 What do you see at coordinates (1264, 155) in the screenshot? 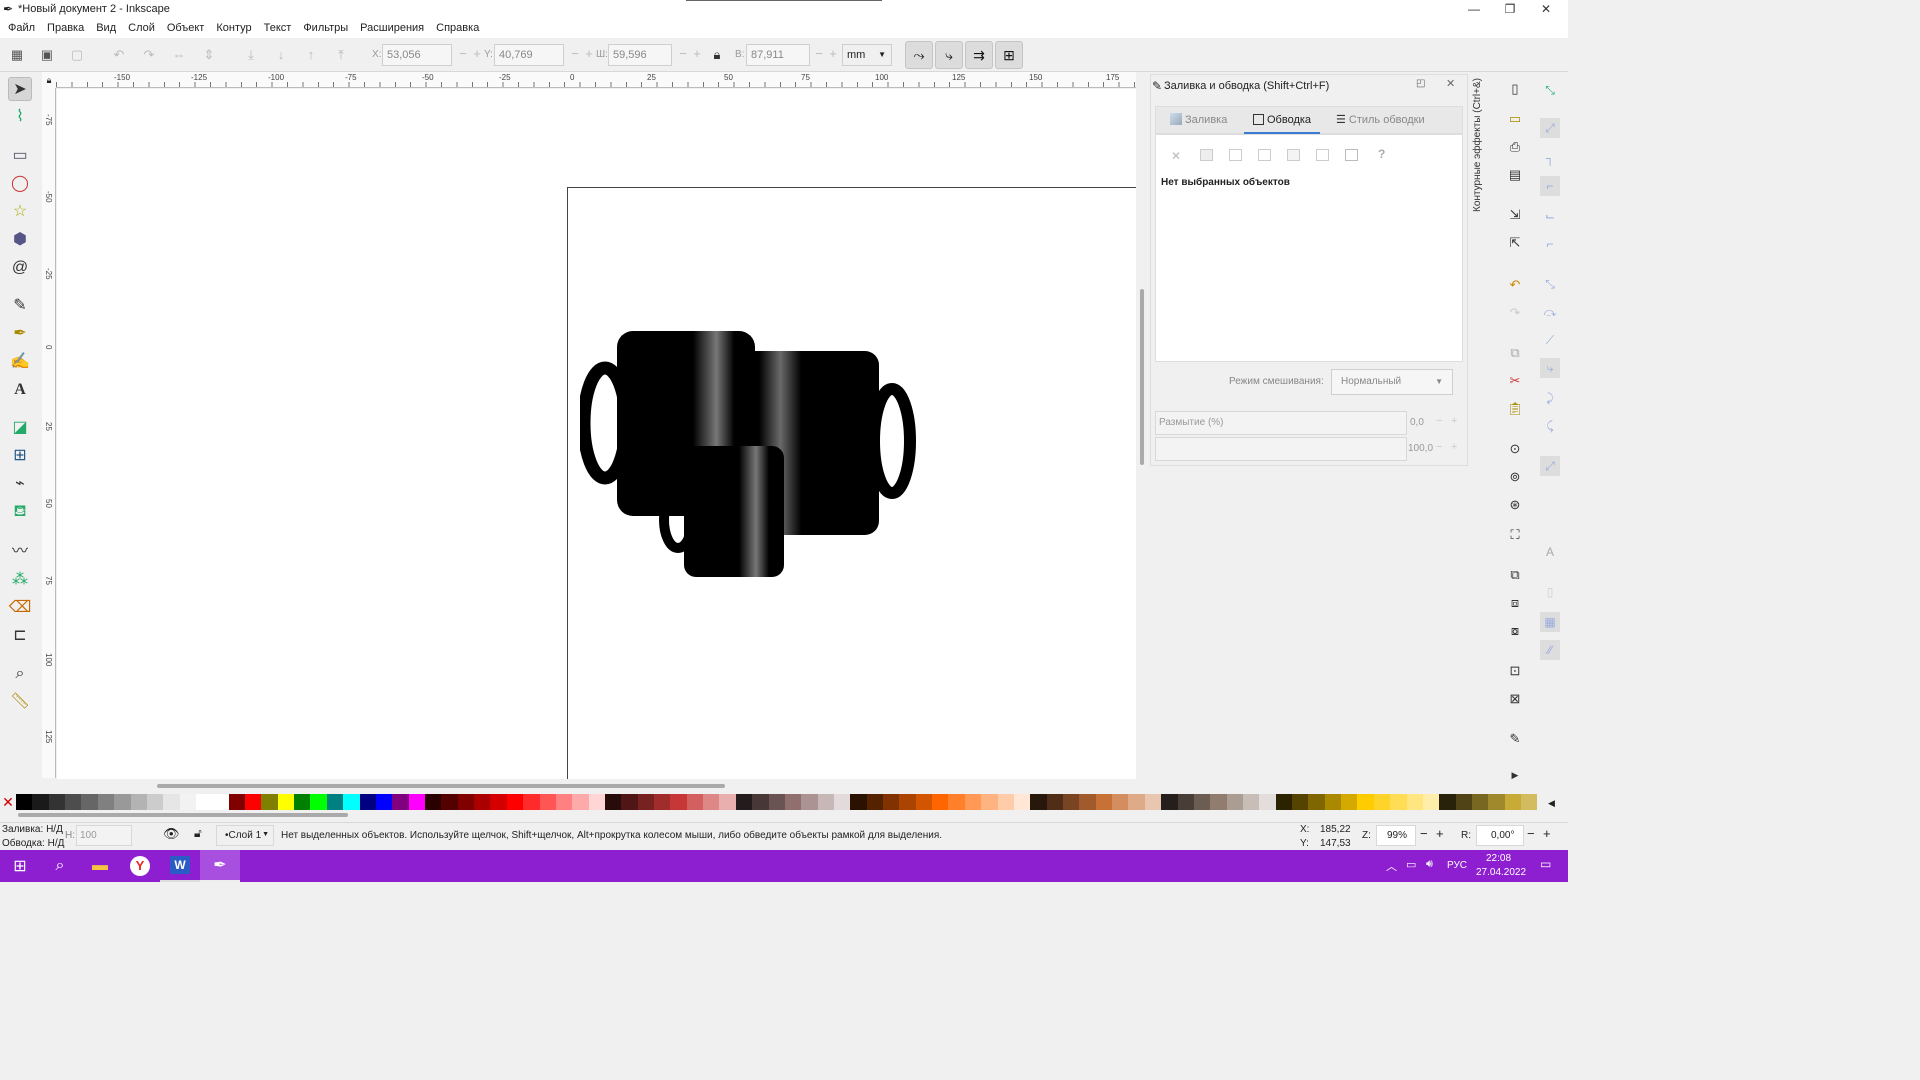
I see `radial-gradient-icon` at bounding box center [1264, 155].